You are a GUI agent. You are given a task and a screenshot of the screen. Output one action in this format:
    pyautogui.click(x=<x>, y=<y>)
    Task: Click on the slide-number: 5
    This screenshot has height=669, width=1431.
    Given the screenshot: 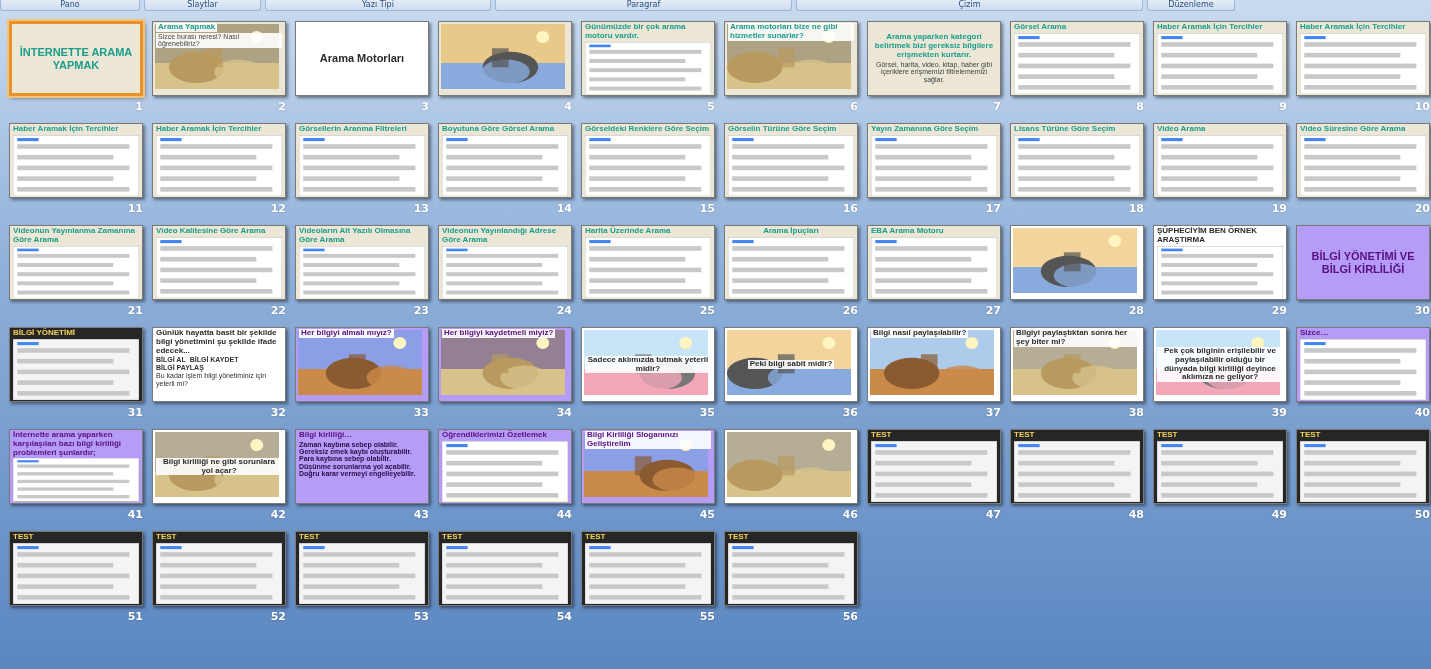 What is the action you would take?
    pyautogui.click(x=711, y=106)
    